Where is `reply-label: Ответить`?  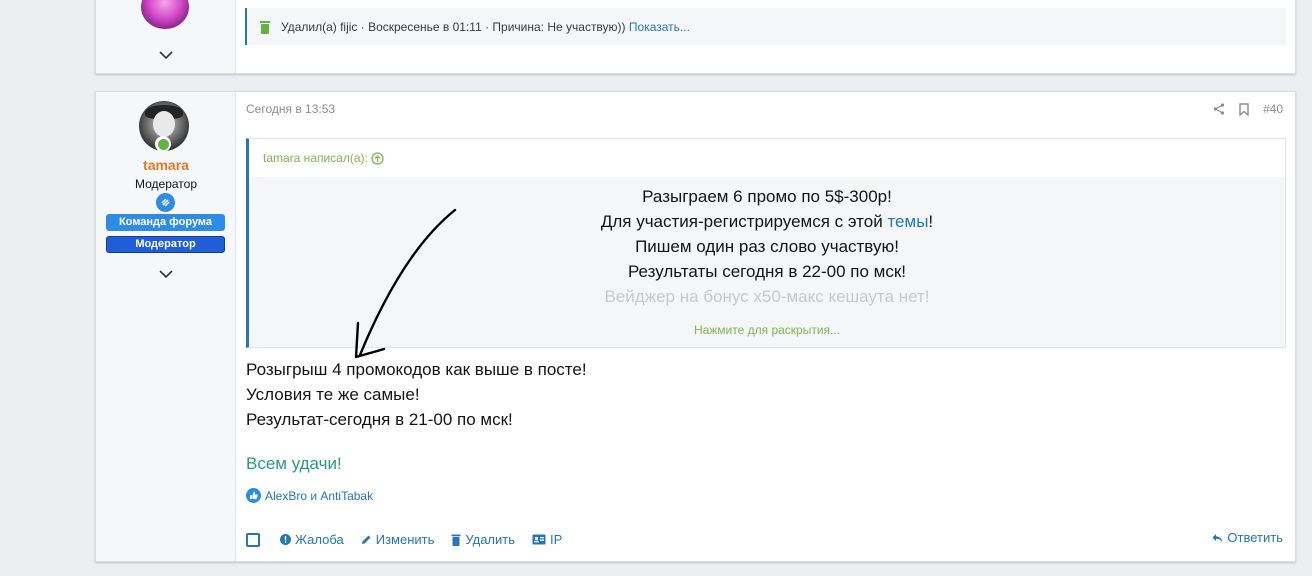 reply-label: Ответить is located at coordinates (1255, 537).